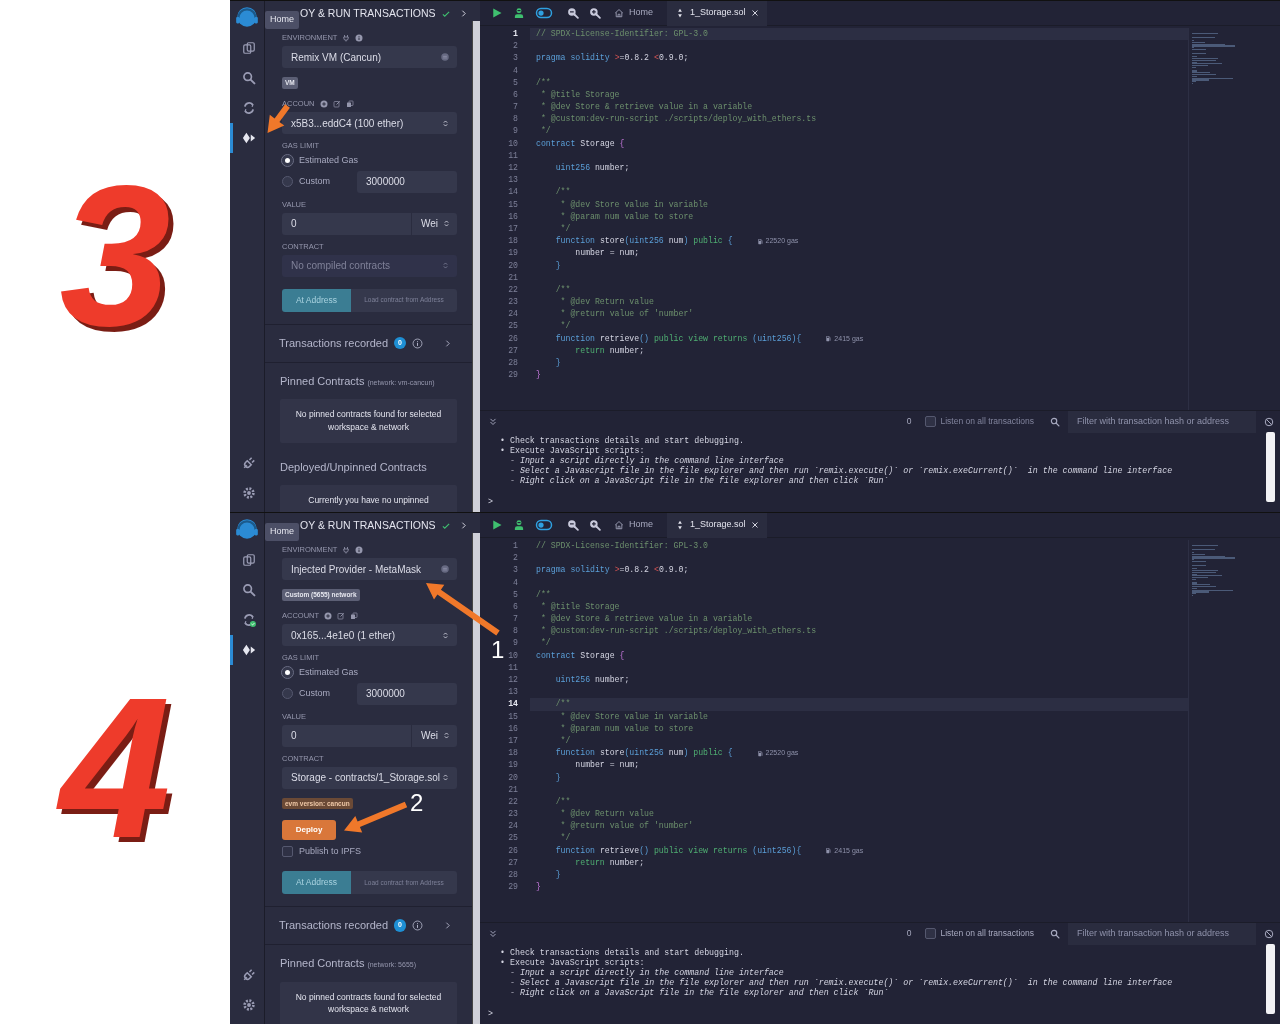 The height and width of the screenshot is (1024, 1280). I want to click on transaction-count: 0, so click(909, 933).